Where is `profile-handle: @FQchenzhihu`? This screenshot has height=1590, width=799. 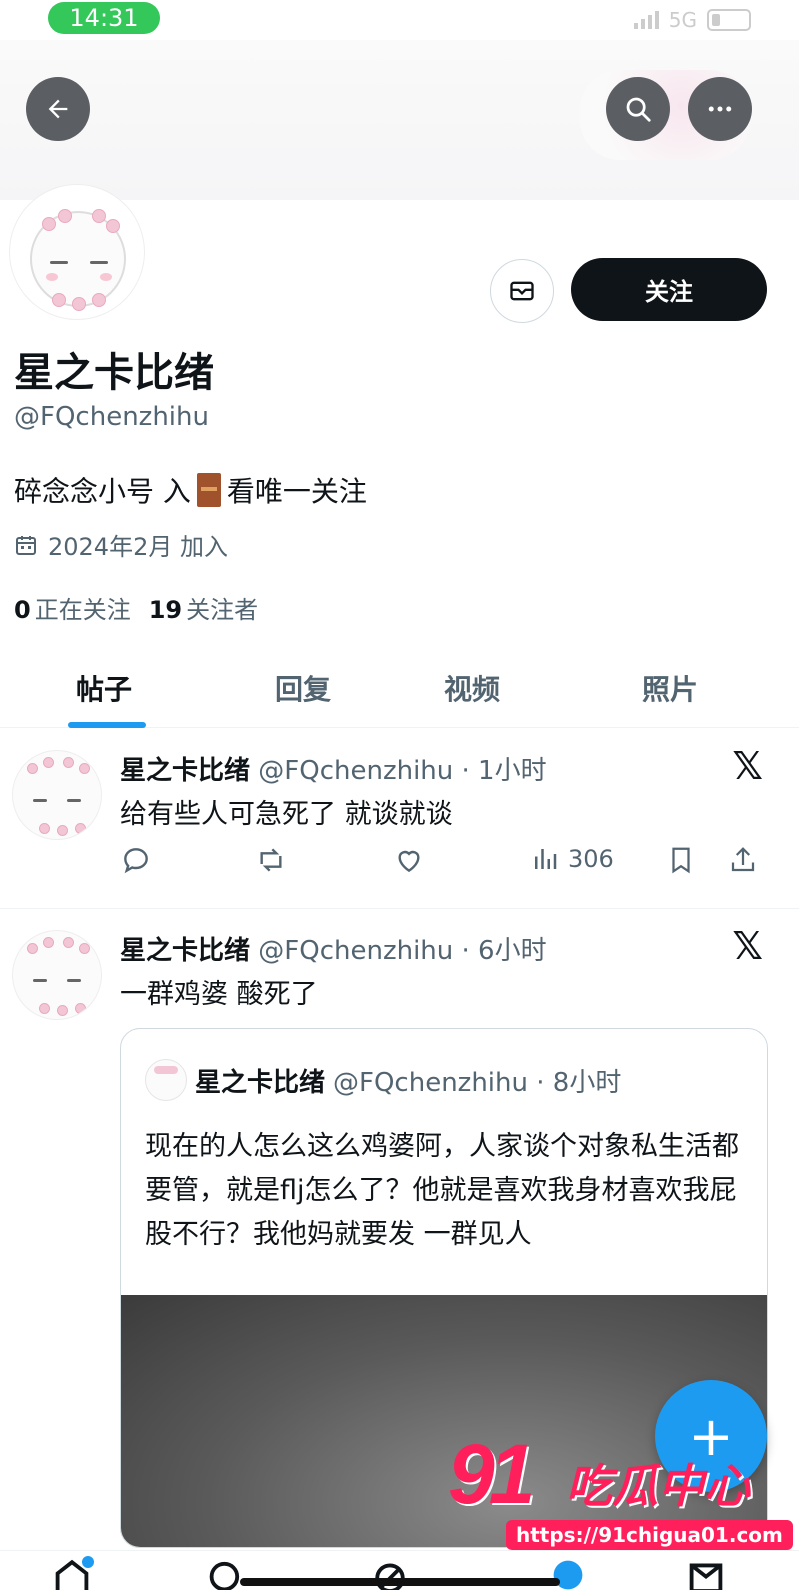
profile-handle: @FQchenzhihu is located at coordinates (111, 417).